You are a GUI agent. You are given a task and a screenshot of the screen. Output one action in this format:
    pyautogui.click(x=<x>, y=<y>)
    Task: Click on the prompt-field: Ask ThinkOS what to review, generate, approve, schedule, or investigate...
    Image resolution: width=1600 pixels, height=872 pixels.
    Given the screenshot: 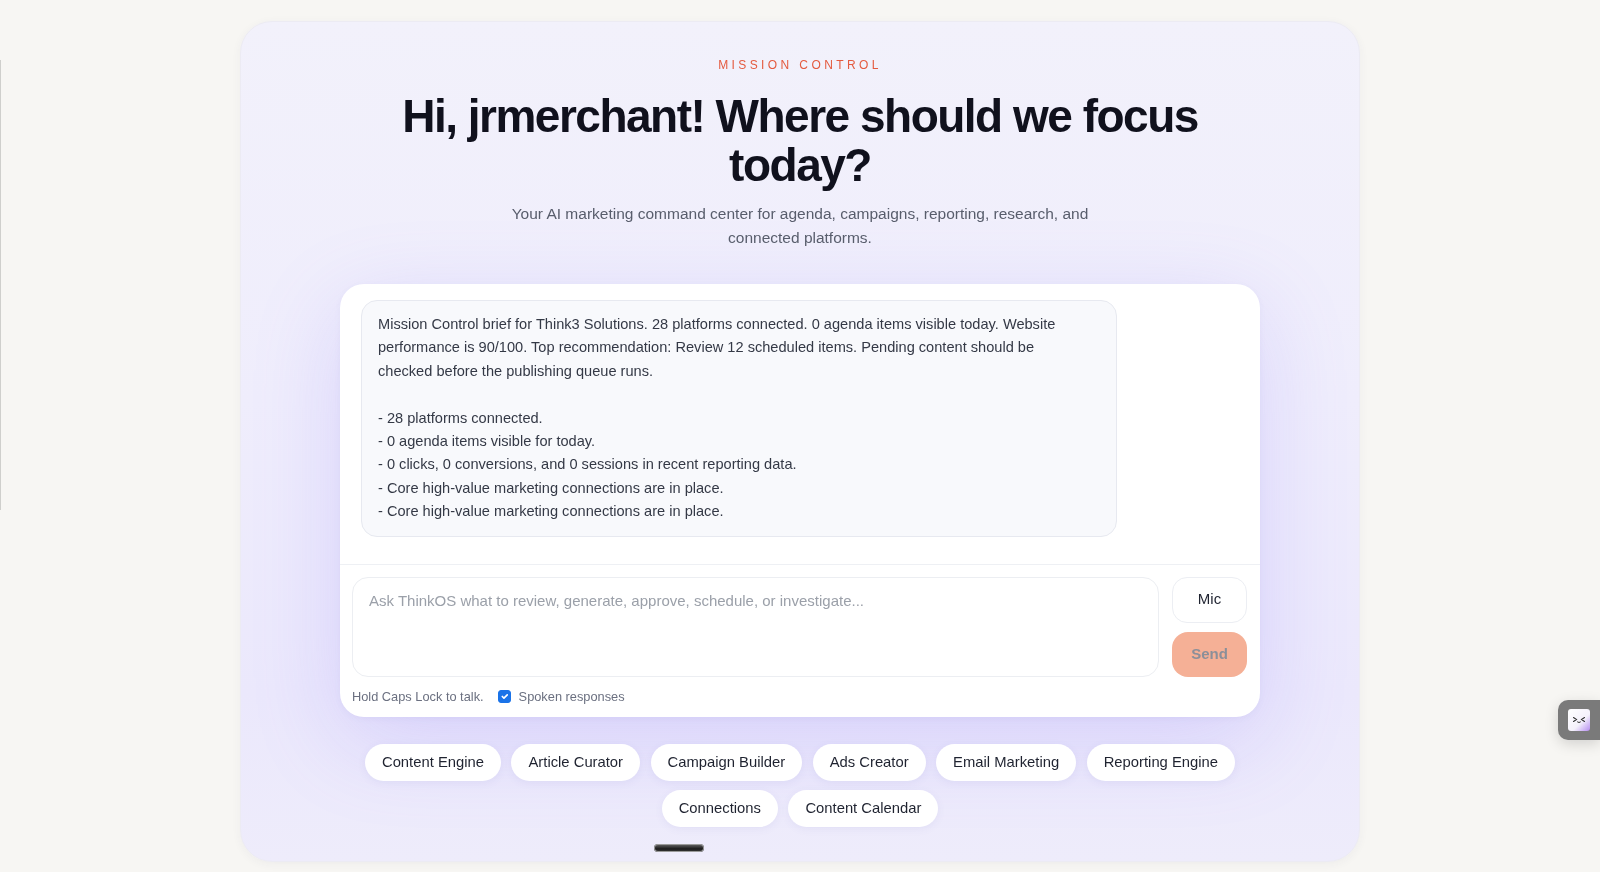 What is the action you would take?
    pyautogui.click(x=755, y=626)
    